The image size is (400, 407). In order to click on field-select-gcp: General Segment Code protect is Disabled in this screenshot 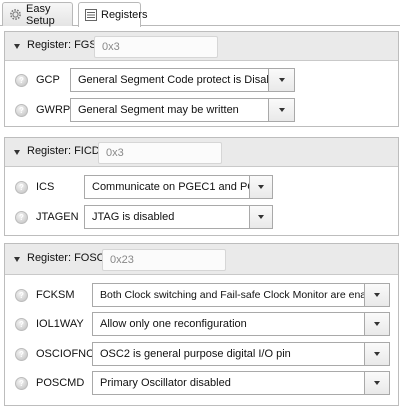, I will do `click(169, 80)`.